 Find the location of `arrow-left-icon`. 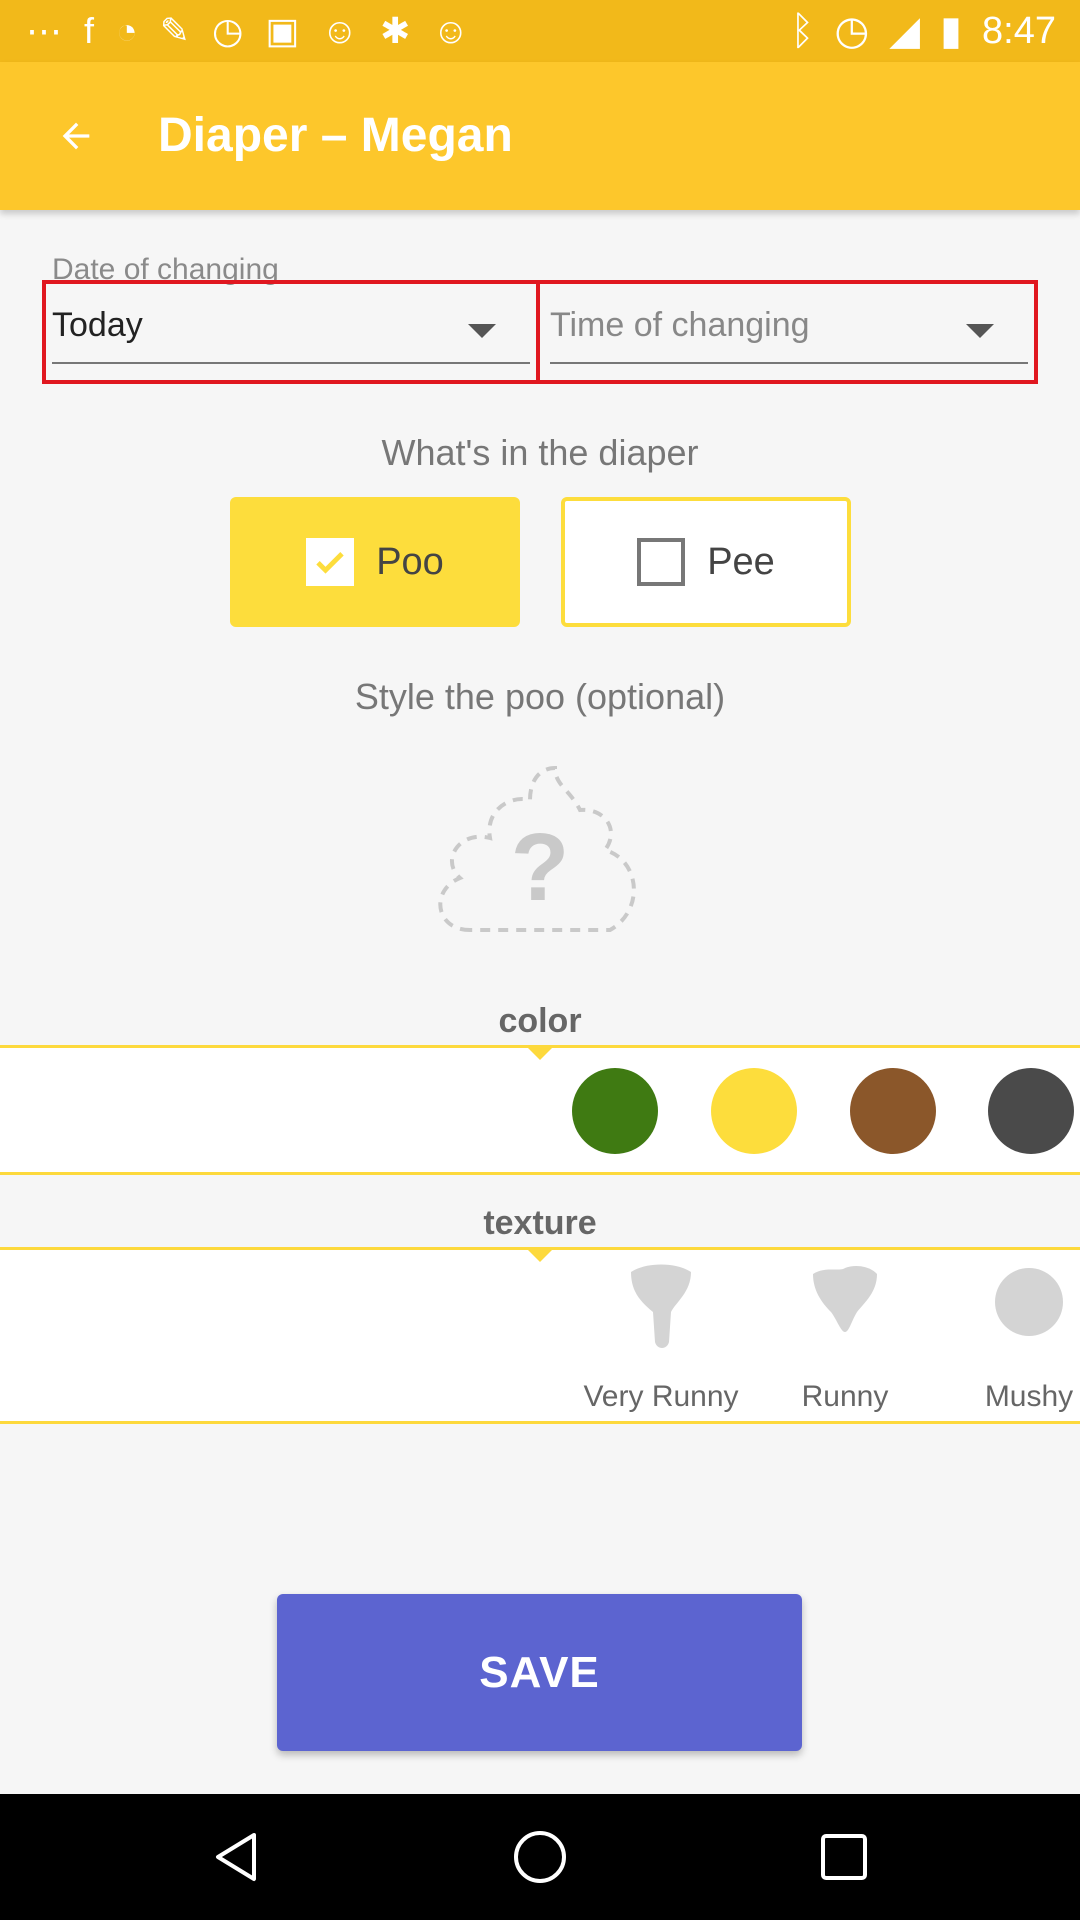

arrow-left-icon is located at coordinates (76, 136).